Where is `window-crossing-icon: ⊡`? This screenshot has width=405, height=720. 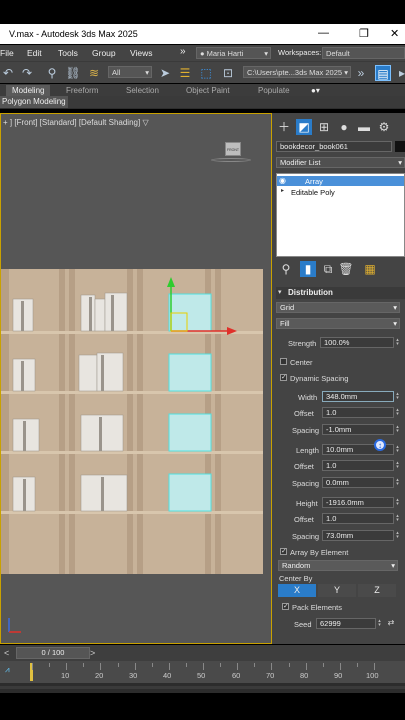 window-crossing-icon: ⊡ is located at coordinates (228, 73).